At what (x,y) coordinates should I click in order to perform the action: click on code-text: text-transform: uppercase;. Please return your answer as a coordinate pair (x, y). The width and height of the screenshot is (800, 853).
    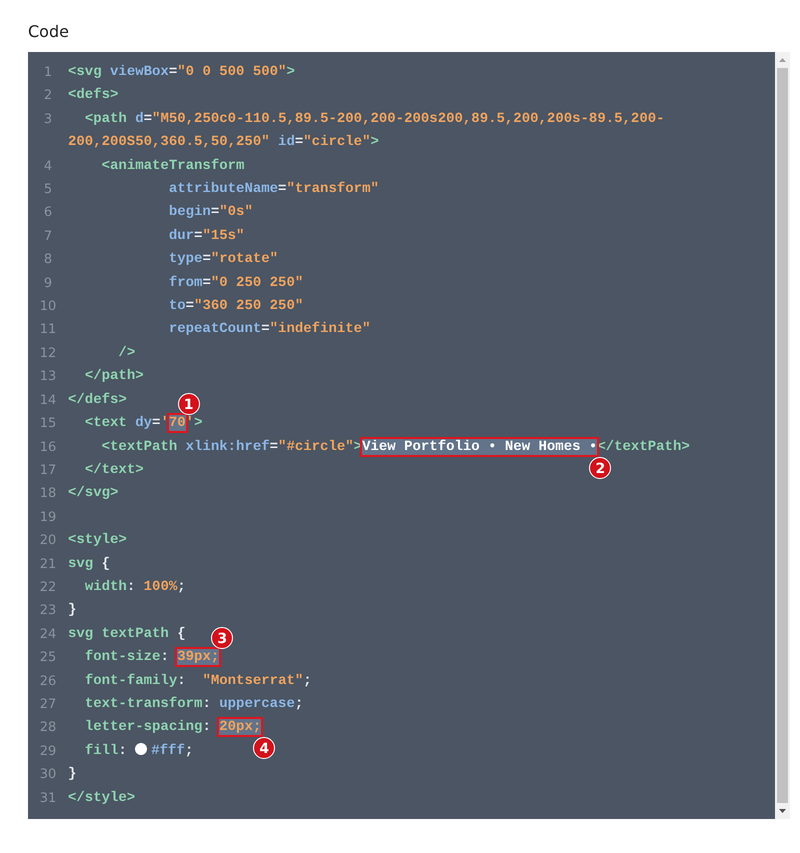
    Looking at the image, I should click on (194, 704).